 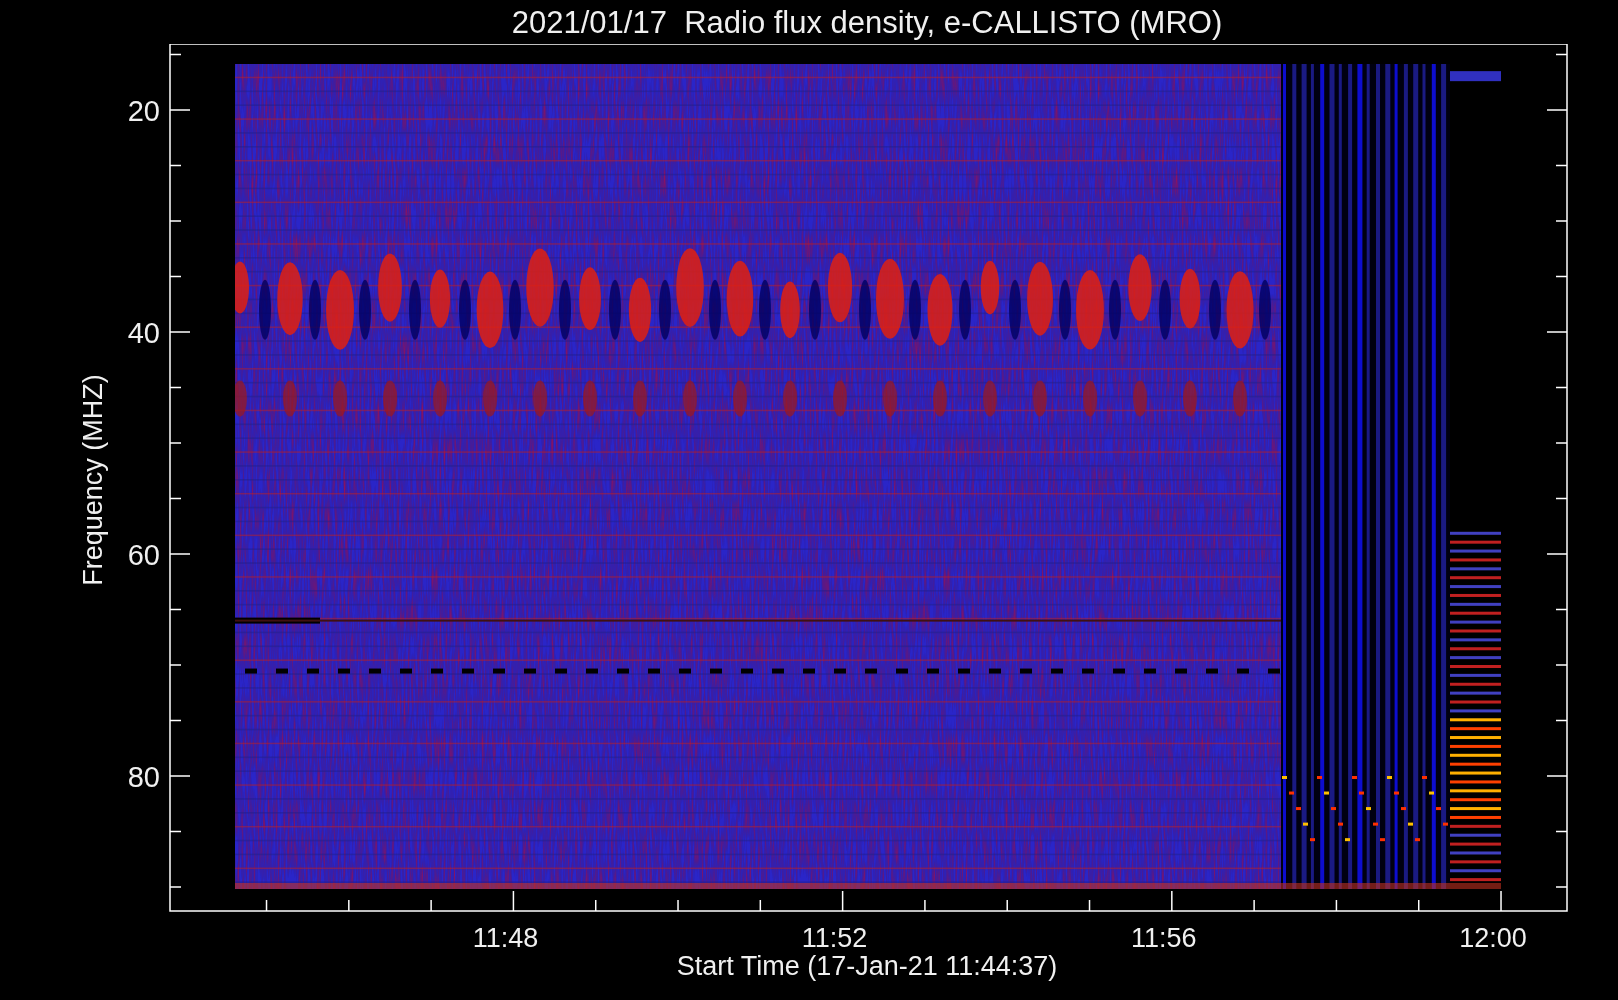 What do you see at coordinates (143, 777) in the screenshot?
I see `y-tick-label: 80` at bounding box center [143, 777].